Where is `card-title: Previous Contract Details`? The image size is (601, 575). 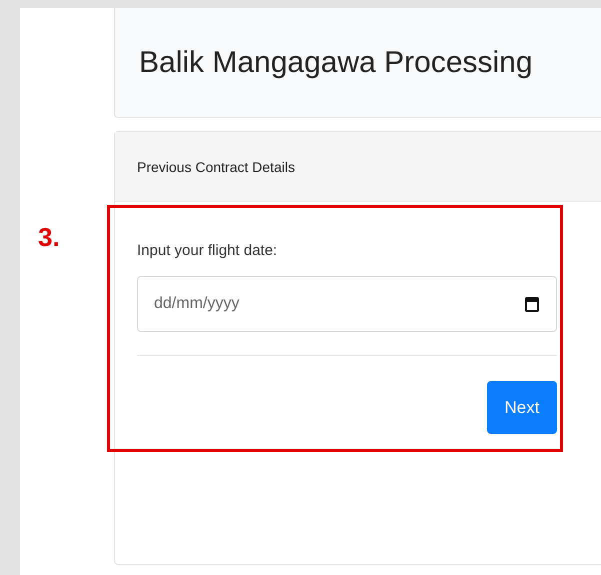 card-title: Previous Contract Details is located at coordinates (216, 166).